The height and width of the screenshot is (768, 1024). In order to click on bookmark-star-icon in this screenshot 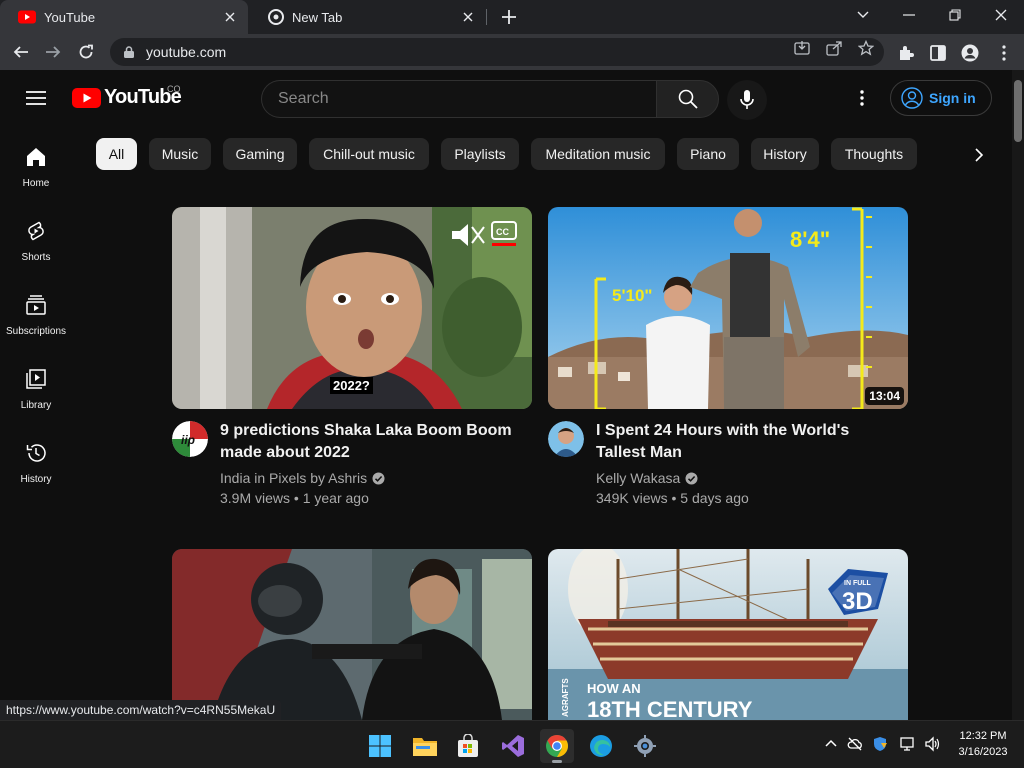, I will do `click(866, 48)`.